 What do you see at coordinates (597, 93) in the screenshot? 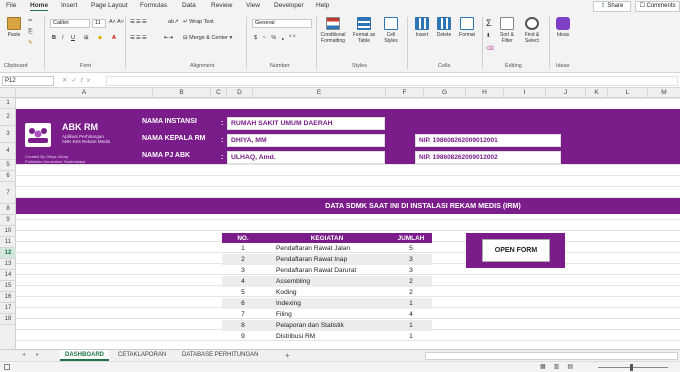
I see `col-header: K` at bounding box center [597, 93].